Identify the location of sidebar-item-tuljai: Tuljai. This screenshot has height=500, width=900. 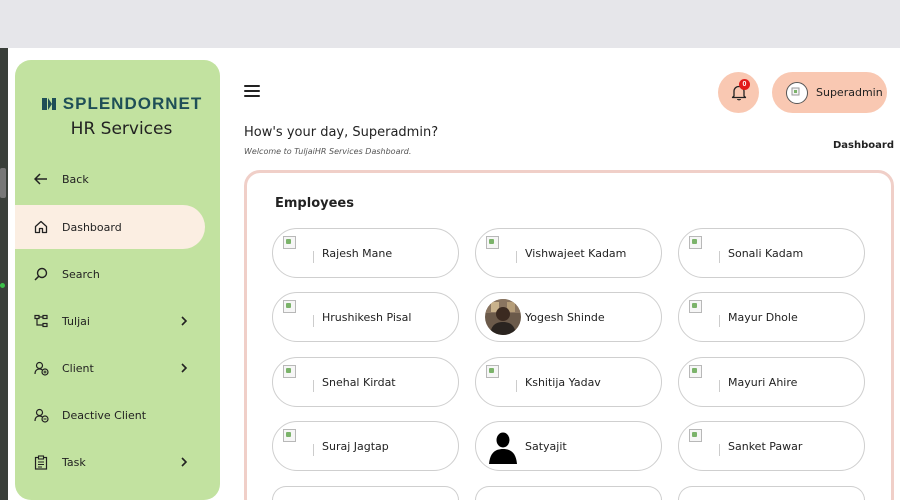
(110, 321).